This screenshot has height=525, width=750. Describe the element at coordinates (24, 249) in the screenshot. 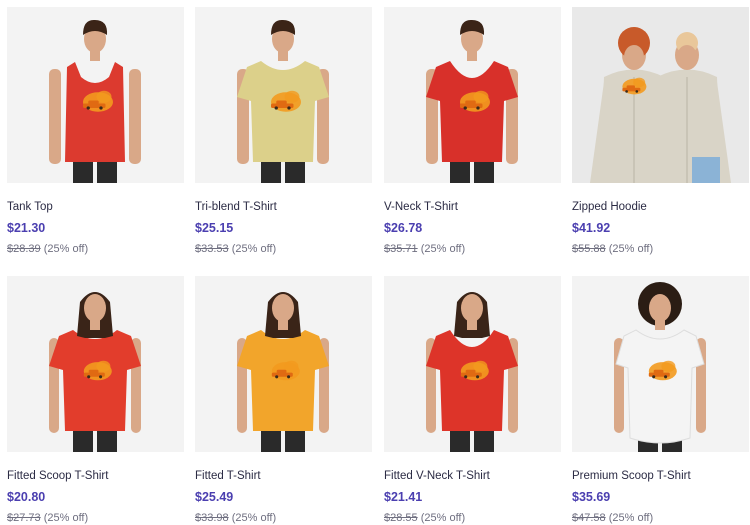

I see `original-price: $28.39` at that location.